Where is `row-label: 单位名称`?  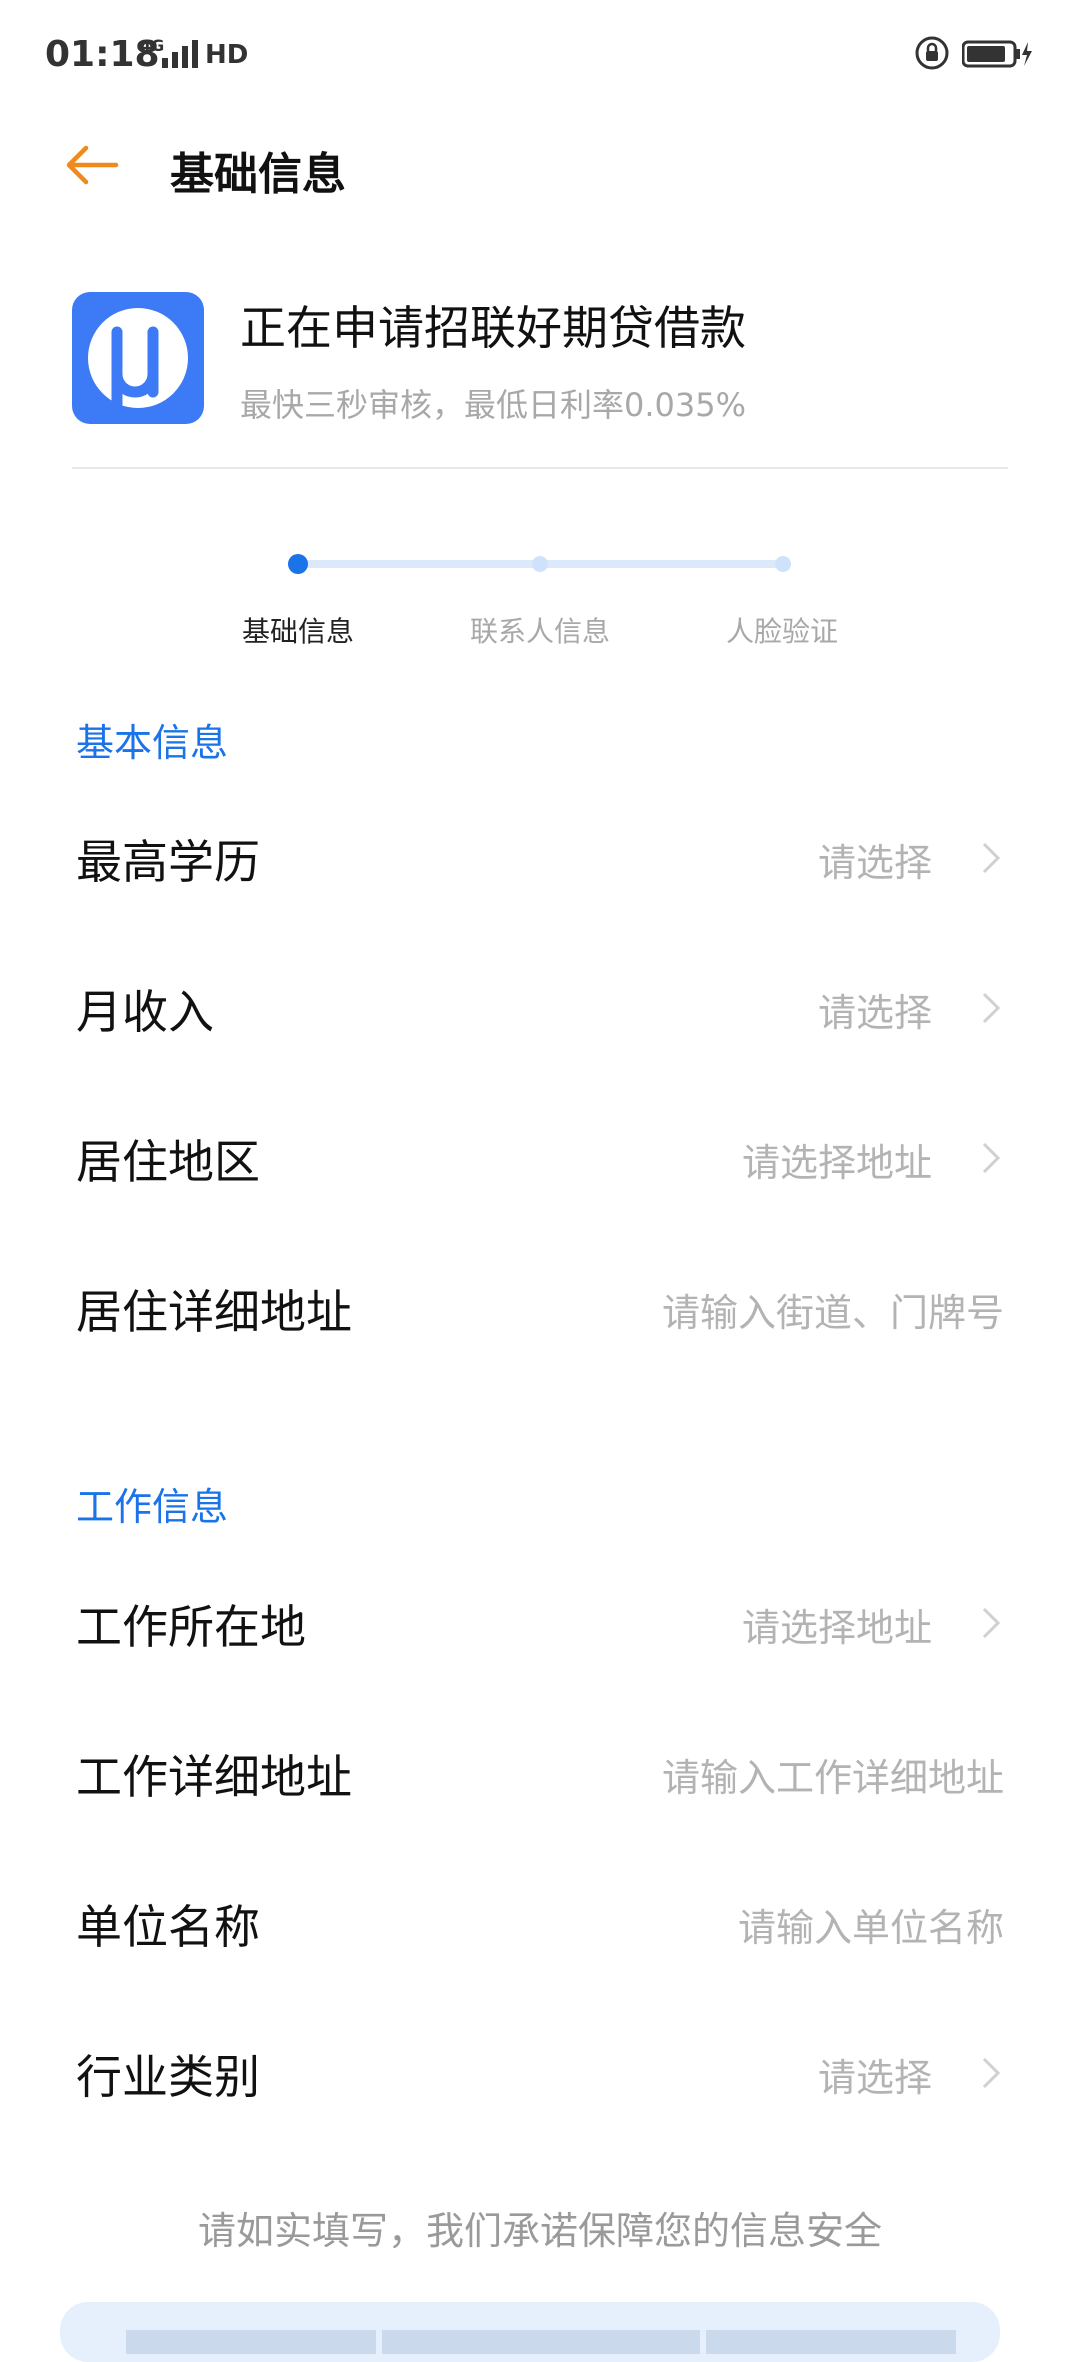 row-label: 单位名称 is located at coordinates (168, 1927).